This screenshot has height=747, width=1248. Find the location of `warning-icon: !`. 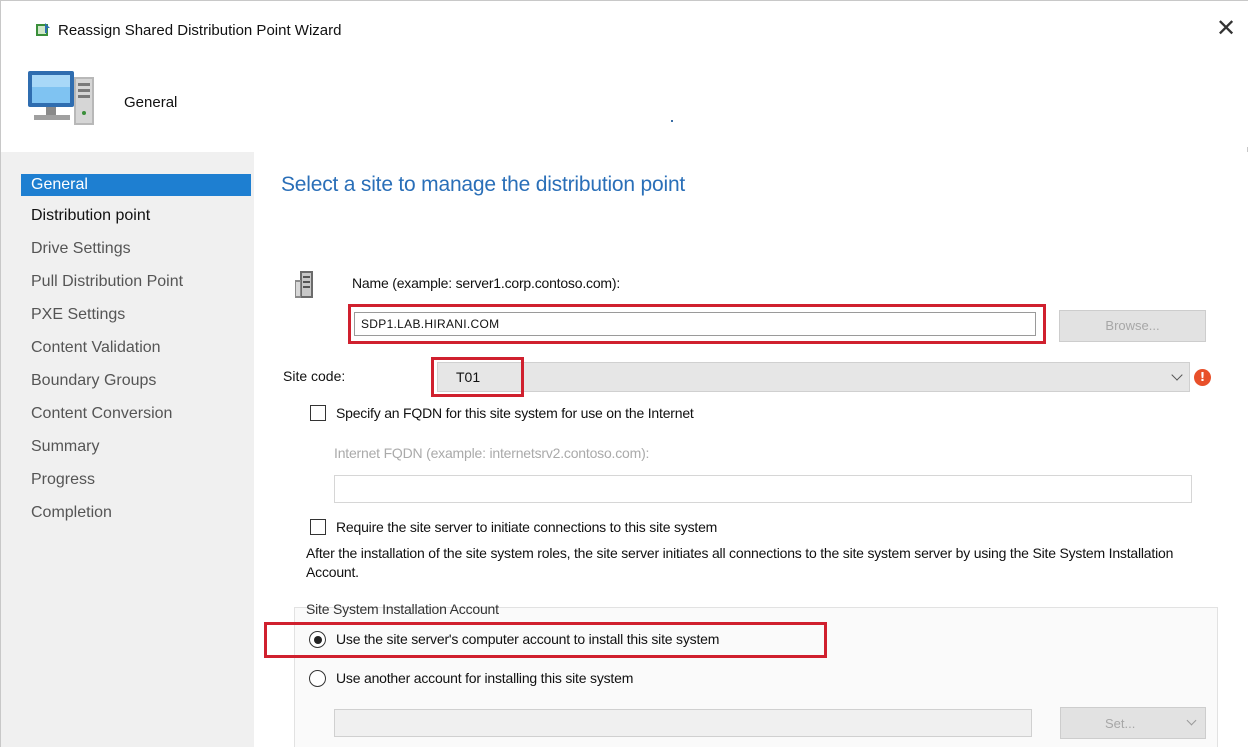

warning-icon: ! is located at coordinates (1202, 377).